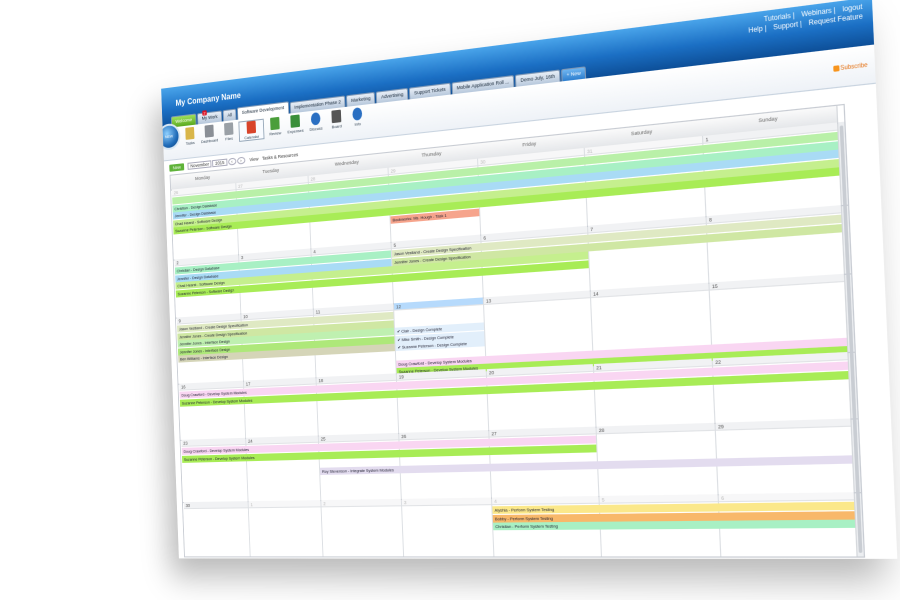 This screenshot has width=900, height=600. I want to click on tool-expenses: Expenses, so click(295, 125).